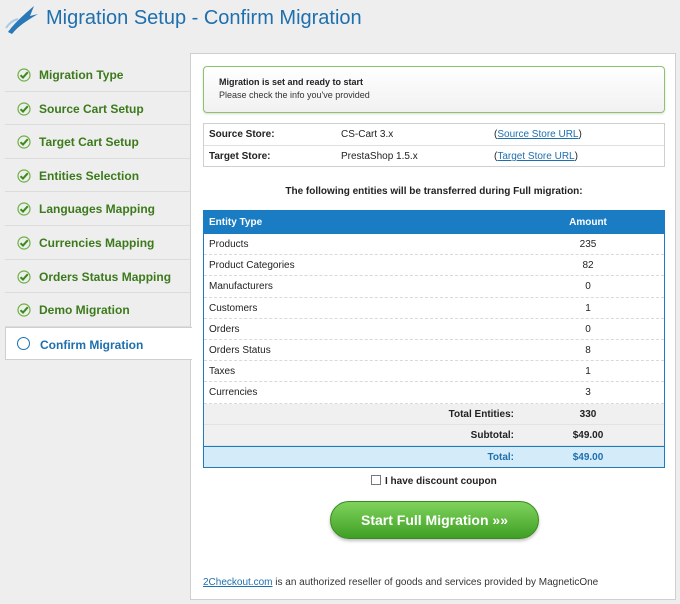 The height and width of the screenshot is (604, 680). I want to click on amount-cell: 8, so click(588, 350).